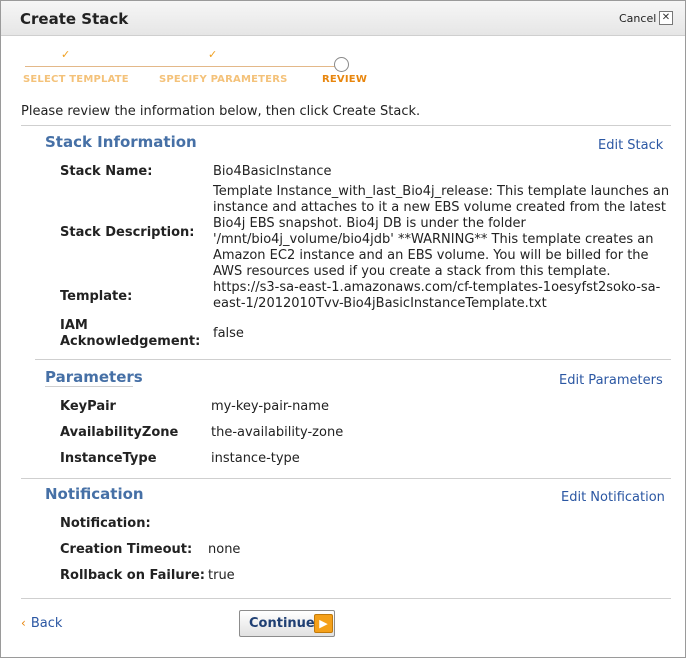 The height and width of the screenshot is (658, 686). I want to click on stack-description-label: Stack Description:, so click(127, 232).